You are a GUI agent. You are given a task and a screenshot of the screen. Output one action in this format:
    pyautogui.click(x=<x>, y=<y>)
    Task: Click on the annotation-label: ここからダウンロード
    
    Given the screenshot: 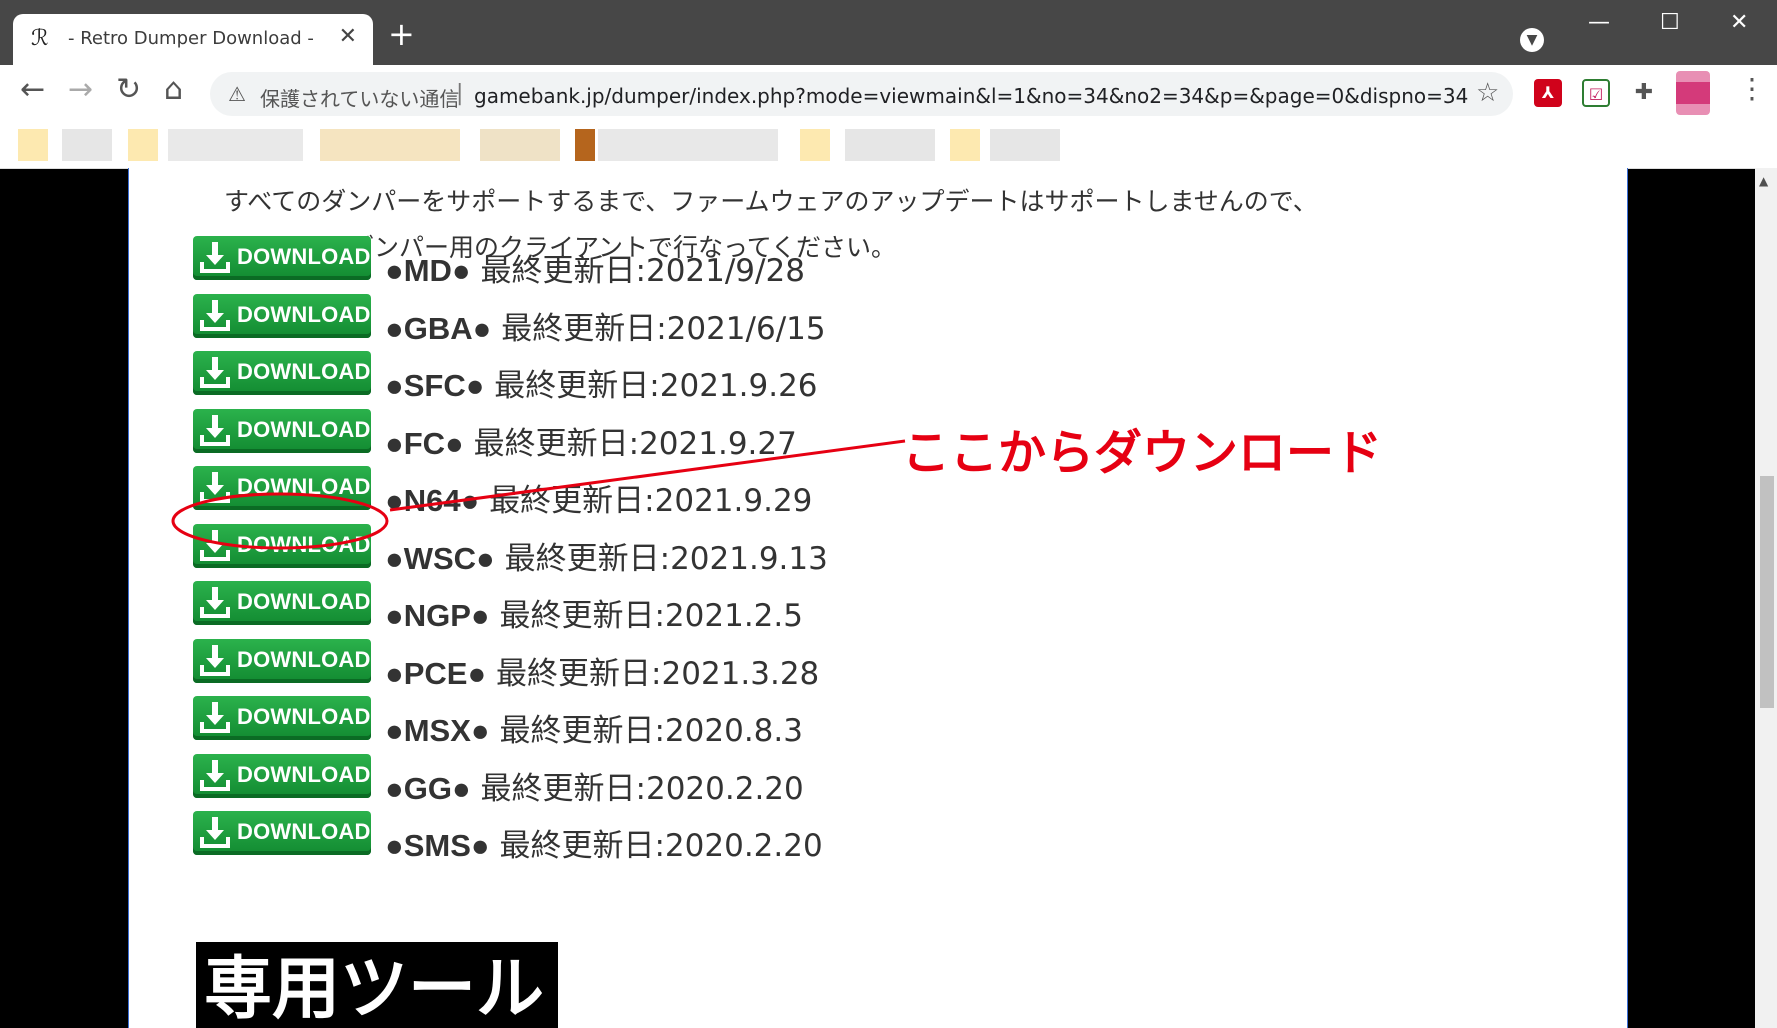 What is the action you would take?
    pyautogui.click(x=1142, y=453)
    